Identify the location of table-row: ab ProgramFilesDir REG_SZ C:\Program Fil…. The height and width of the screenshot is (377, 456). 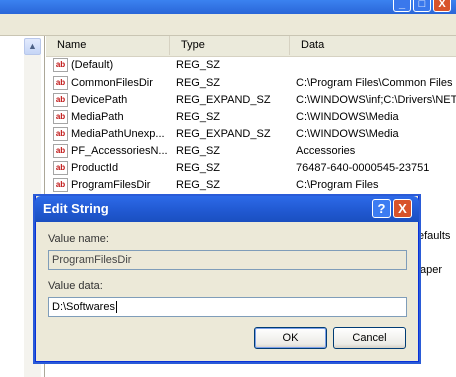
(251, 185).